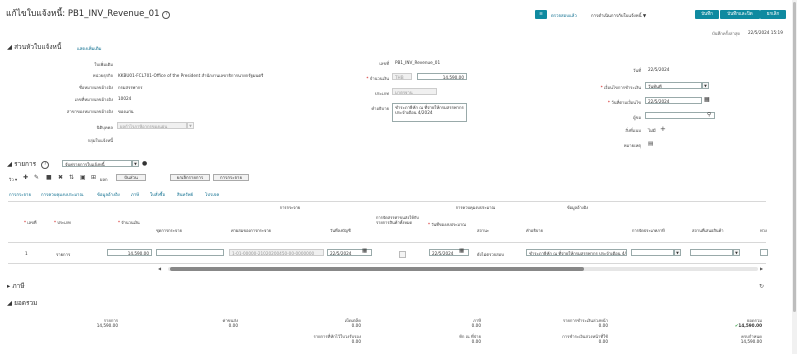 This screenshot has height=354, width=798. Describe the element at coordinates (25, 177) in the screenshot. I see `add-row-icon: ✚` at that location.